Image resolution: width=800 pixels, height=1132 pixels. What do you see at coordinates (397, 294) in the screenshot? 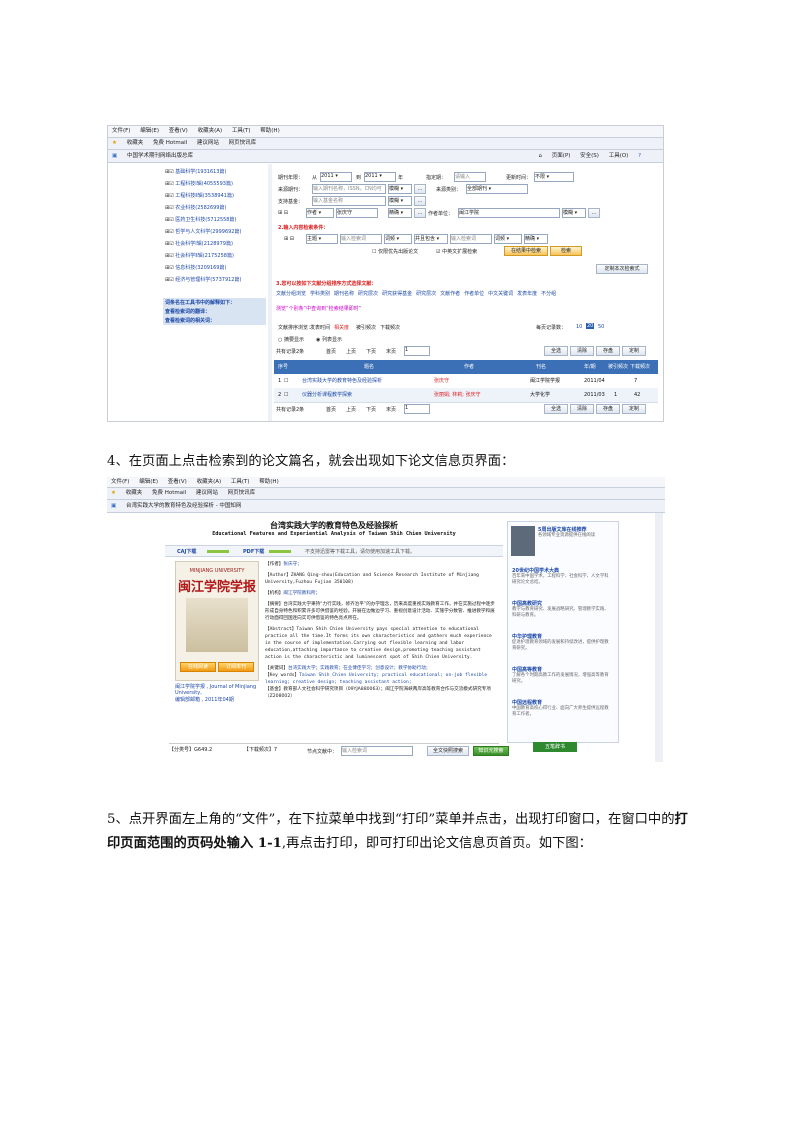
I see `group-link: 研究获得基金` at bounding box center [397, 294].